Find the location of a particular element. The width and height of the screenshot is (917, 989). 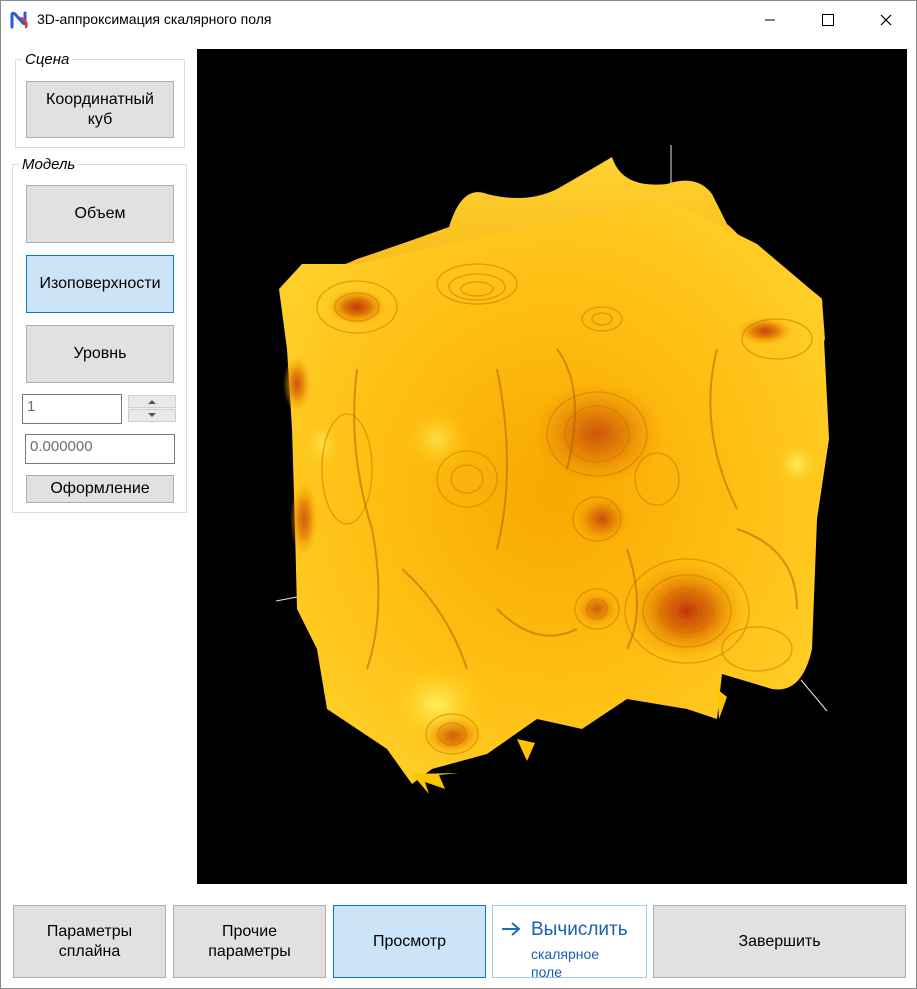

arrow-right-icon is located at coordinates (511, 929).